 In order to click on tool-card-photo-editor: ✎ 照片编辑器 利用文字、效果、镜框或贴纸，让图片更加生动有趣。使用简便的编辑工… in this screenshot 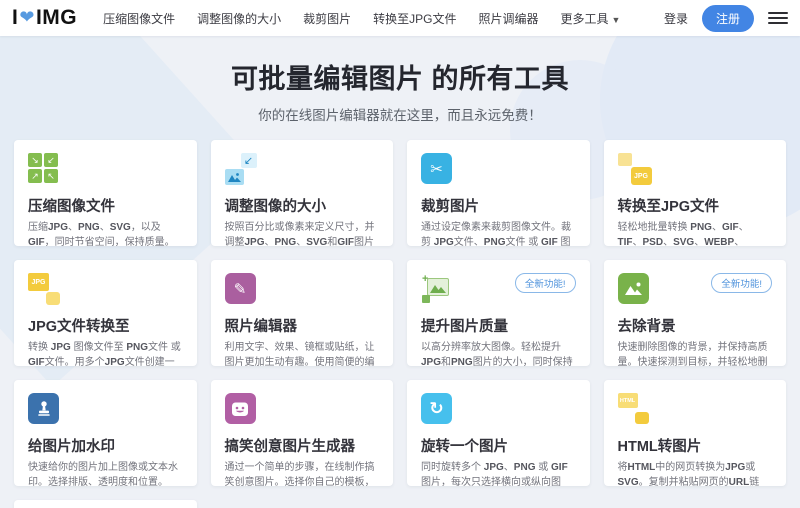, I will do `click(301, 313)`.